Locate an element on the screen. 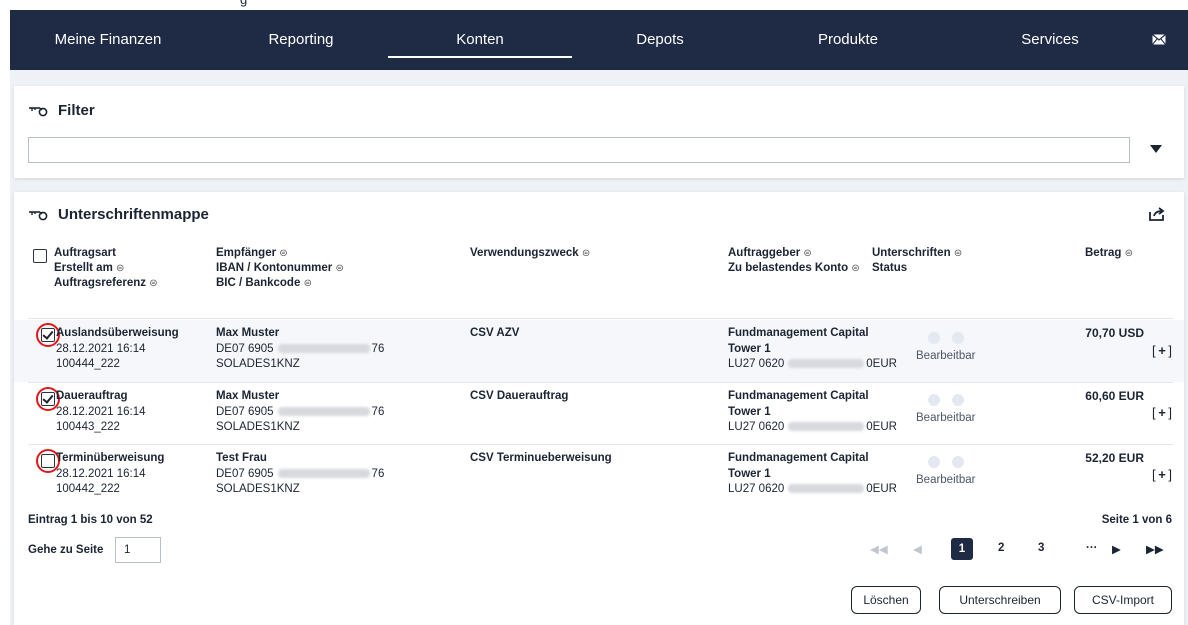 The width and height of the screenshot is (1188, 625). amount: 70,70 USD is located at coordinates (1114, 333).